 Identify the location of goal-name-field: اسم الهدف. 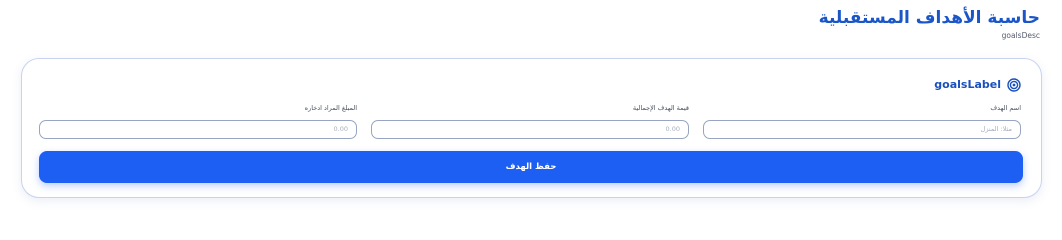
(862, 121).